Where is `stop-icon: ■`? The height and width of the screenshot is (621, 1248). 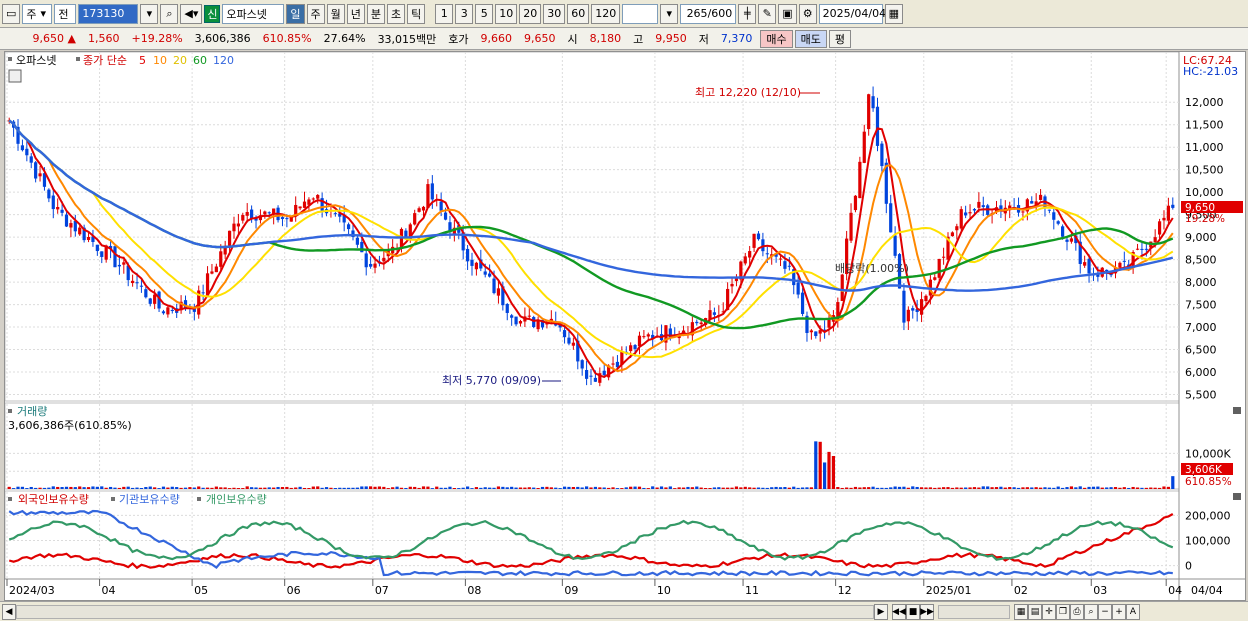 stop-icon: ■ is located at coordinates (913, 611).